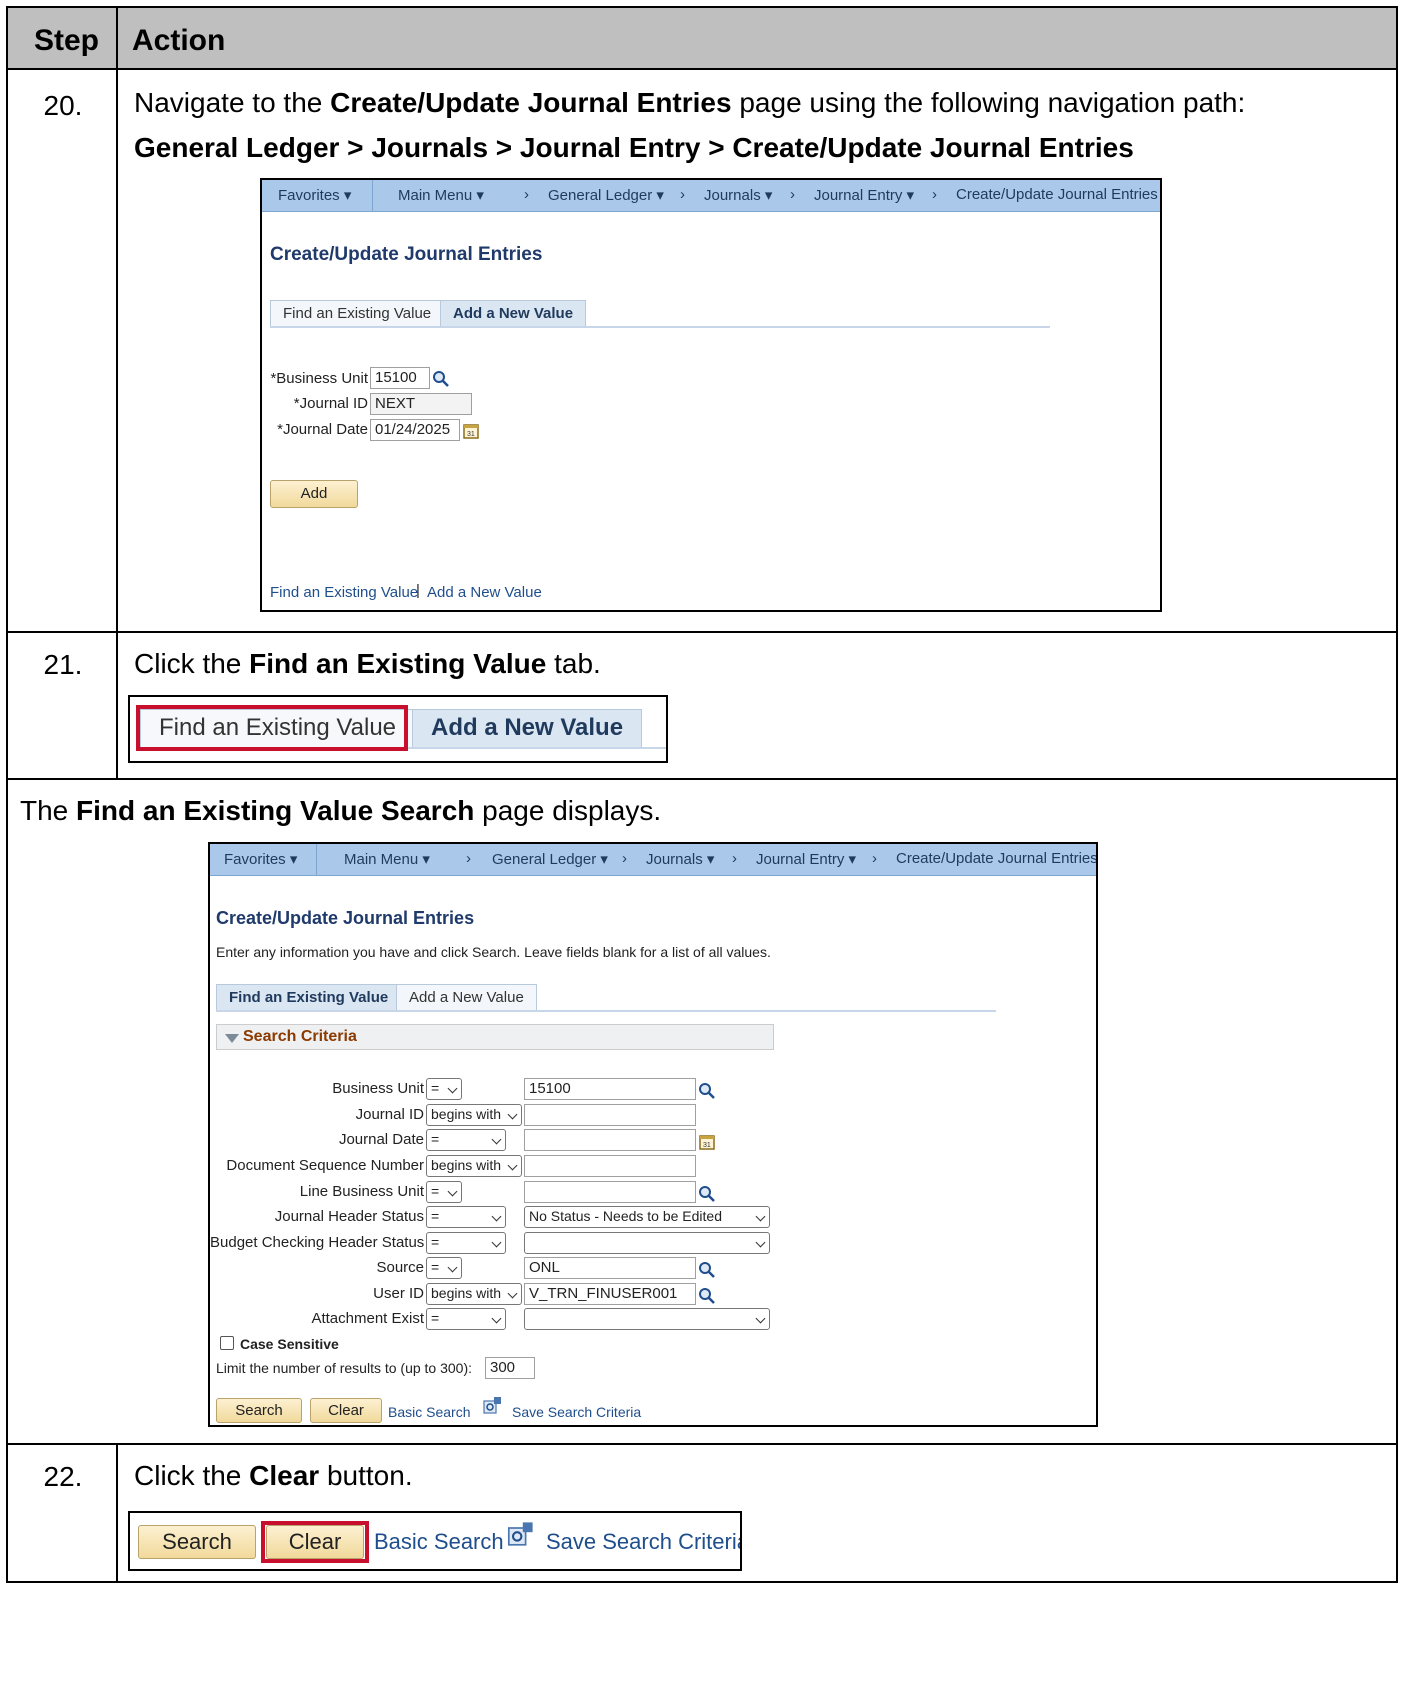  I want to click on search-criteria-header: Search Criteria, so click(495, 1037).